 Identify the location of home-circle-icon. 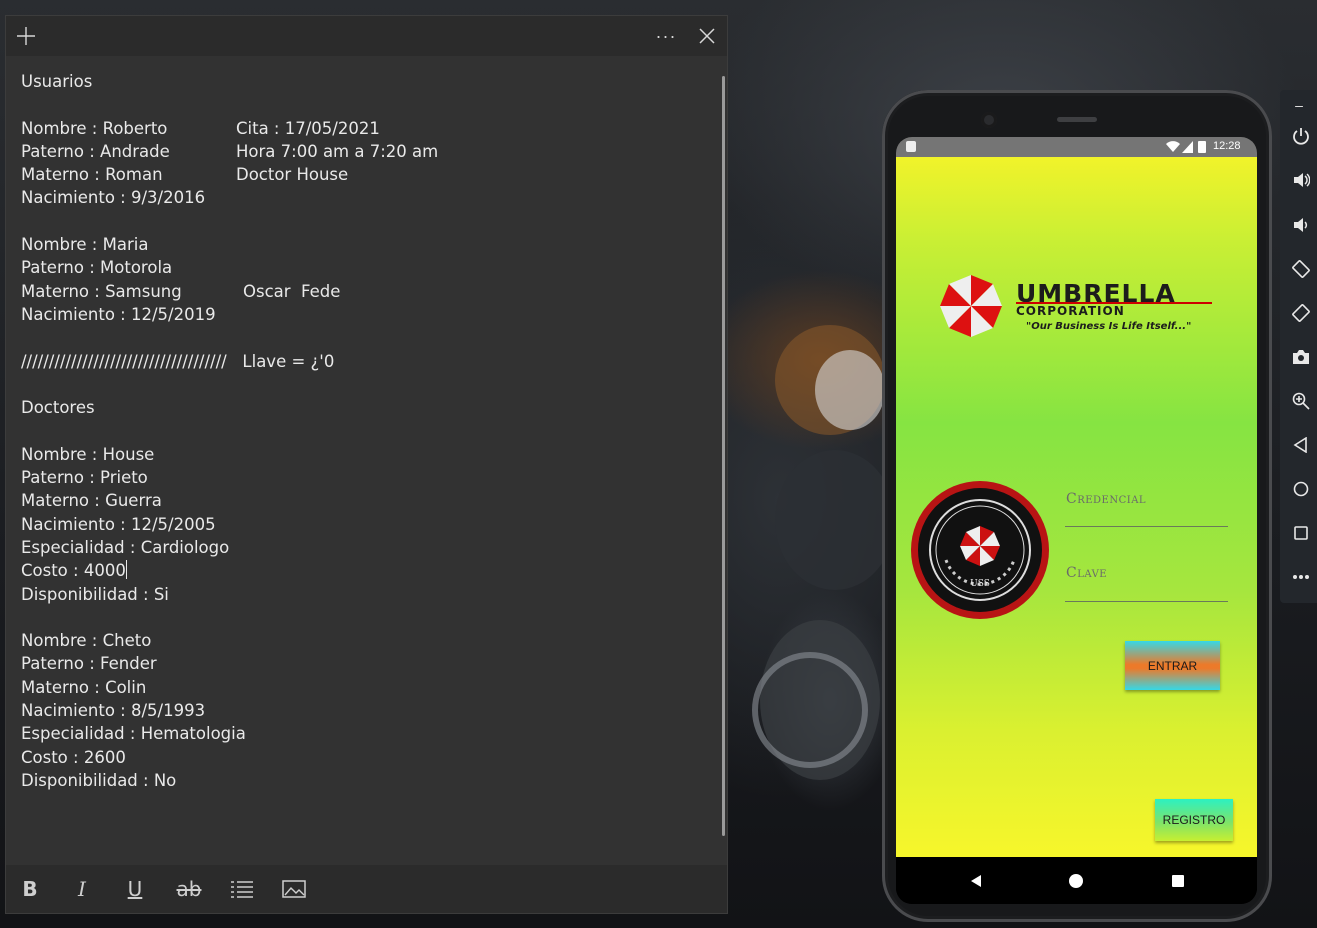
(1076, 881).